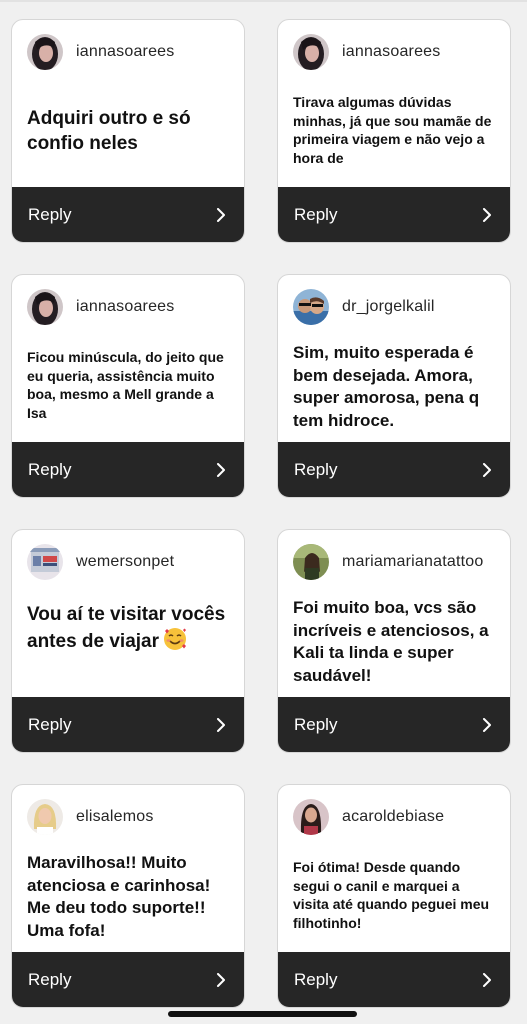  I want to click on woman-long-hair-avatar, so click(311, 817).